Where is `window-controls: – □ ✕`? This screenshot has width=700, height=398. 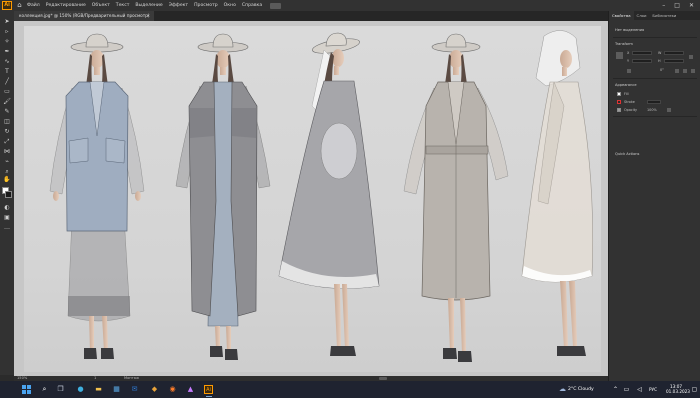
window-controls: – □ ✕ is located at coordinates (678, 5).